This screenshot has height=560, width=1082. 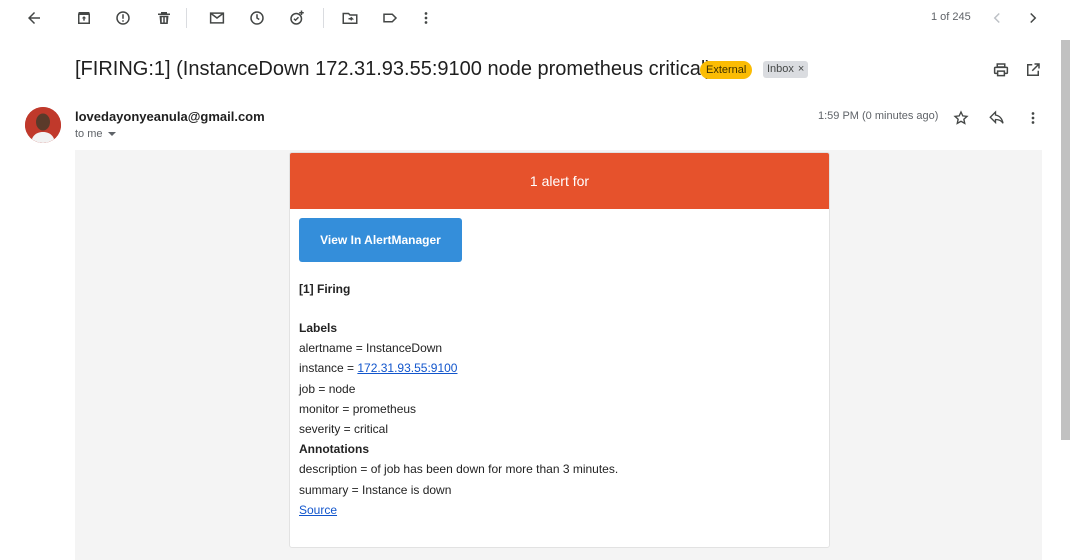 I want to click on add-task-icon, so click(x=297, y=18).